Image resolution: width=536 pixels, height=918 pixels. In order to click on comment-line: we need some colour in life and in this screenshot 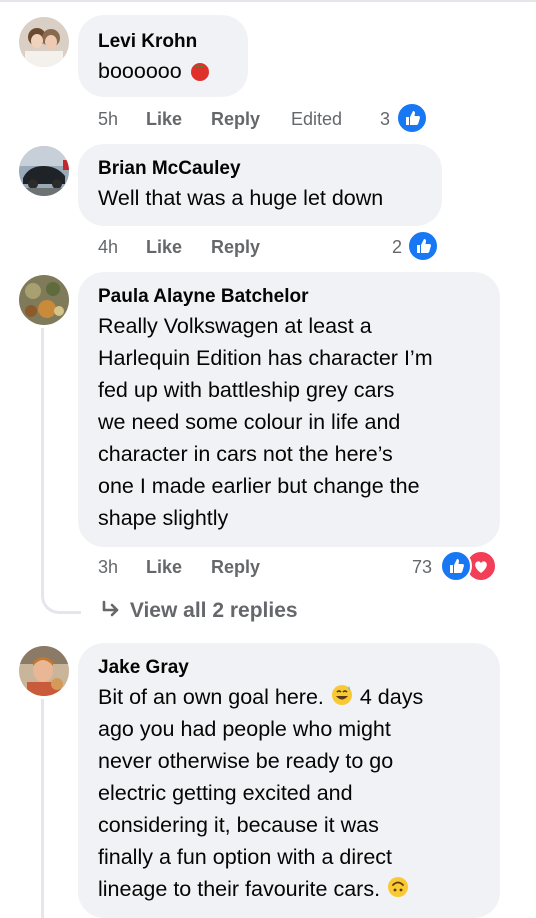, I will do `click(249, 422)`.